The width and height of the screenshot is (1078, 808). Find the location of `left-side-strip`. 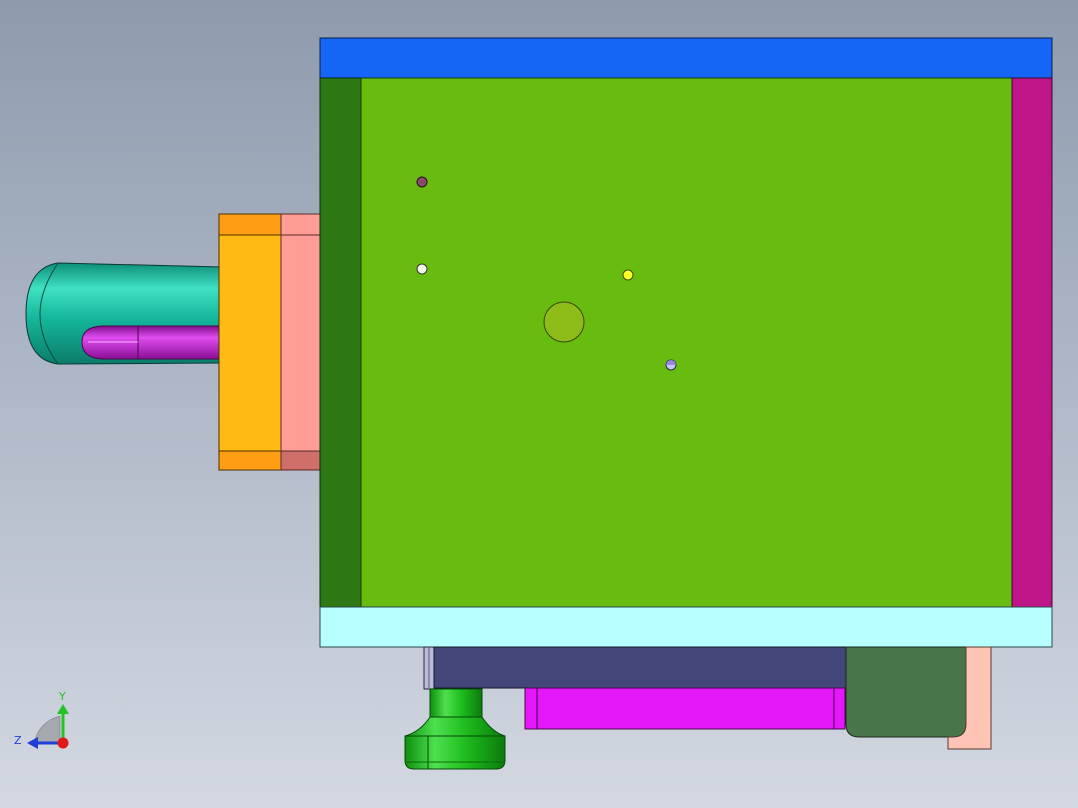

left-side-strip is located at coordinates (340, 342).